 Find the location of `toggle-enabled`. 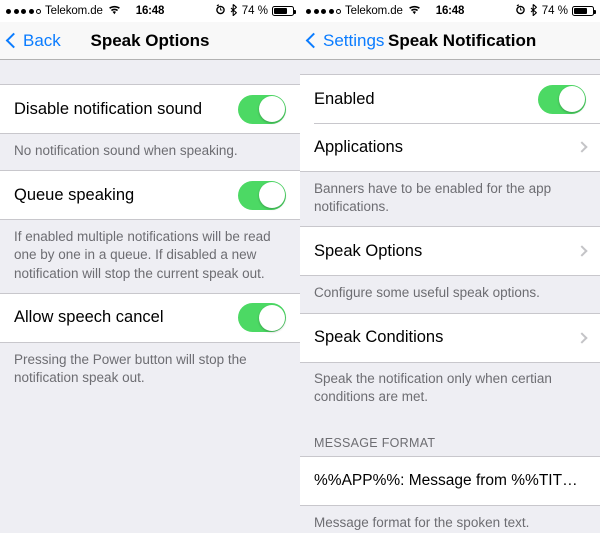

toggle-enabled is located at coordinates (562, 99).